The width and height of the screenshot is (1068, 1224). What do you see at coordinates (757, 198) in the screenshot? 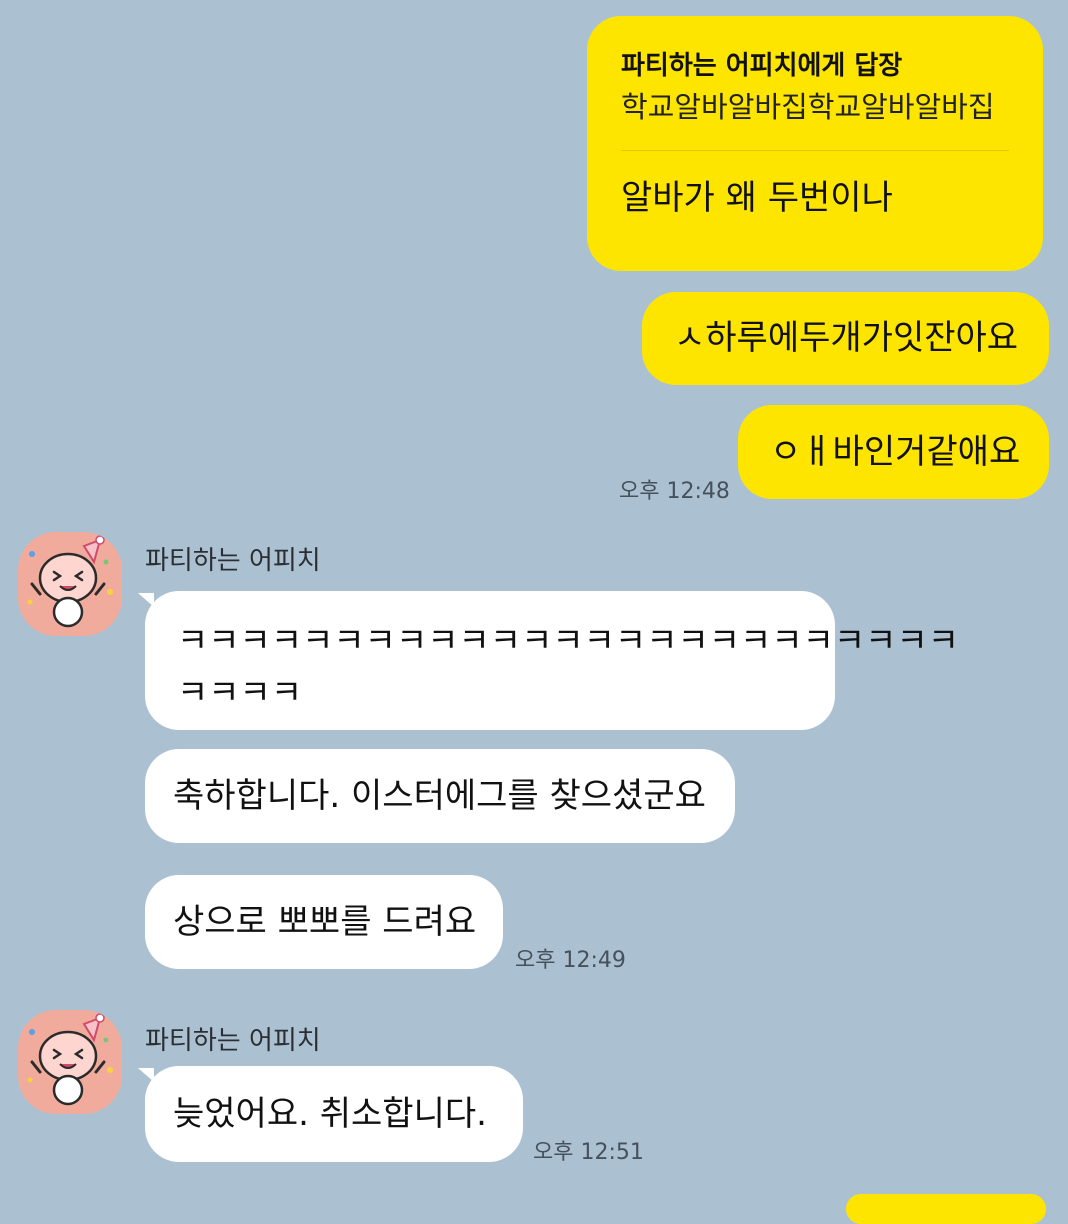
I see `reply-message-text: 알바가 왜 두번이나` at bounding box center [757, 198].